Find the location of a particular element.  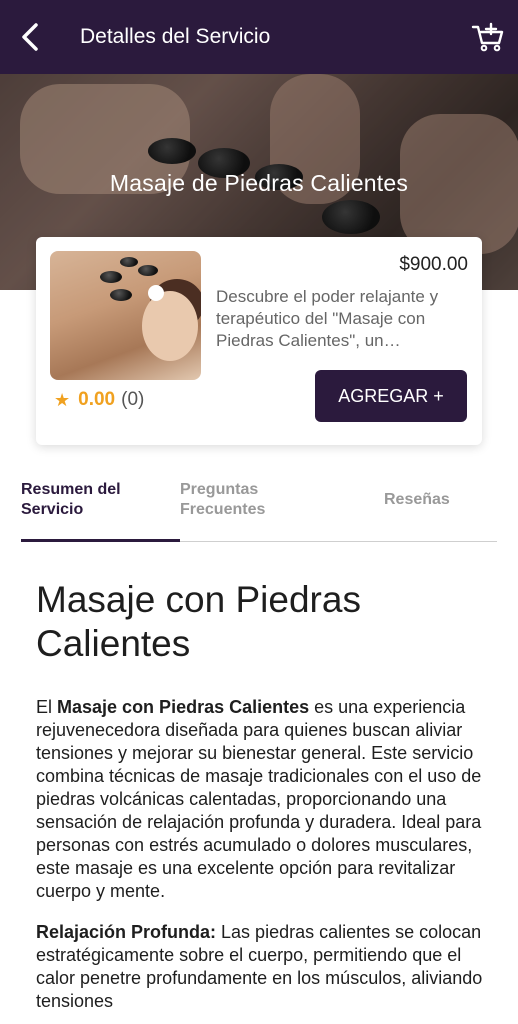

app-header: Detalles del Servicio is located at coordinates (259, 37).